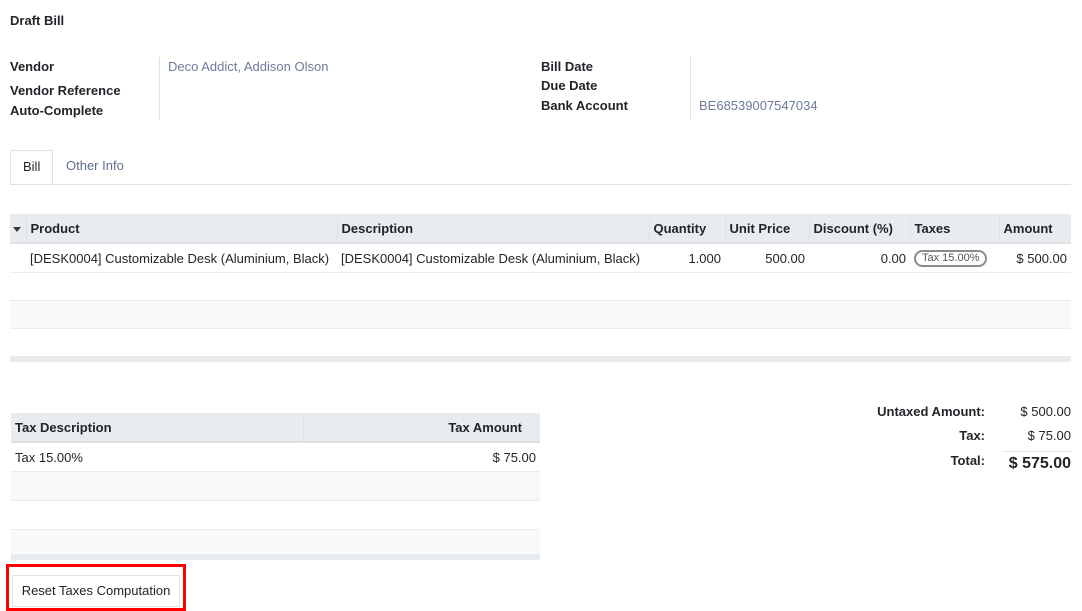 The width and height of the screenshot is (1082, 611). Describe the element at coordinates (955, 229) in the screenshot. I see `column-header-taxes: Taxes` at that location.